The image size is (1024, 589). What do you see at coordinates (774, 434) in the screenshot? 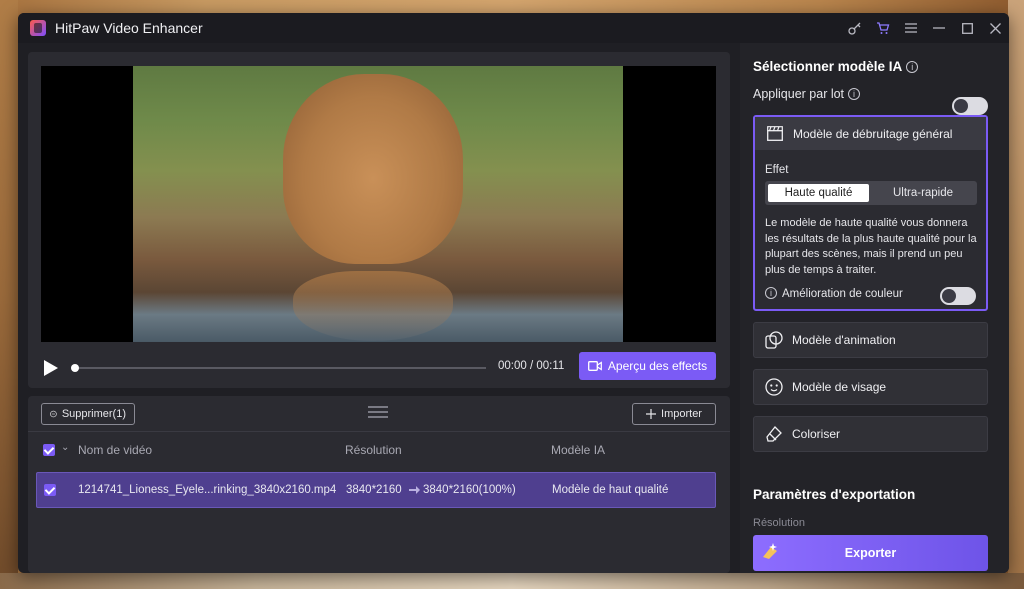
I see `eraser-icon` at bounding box center [774, 434].